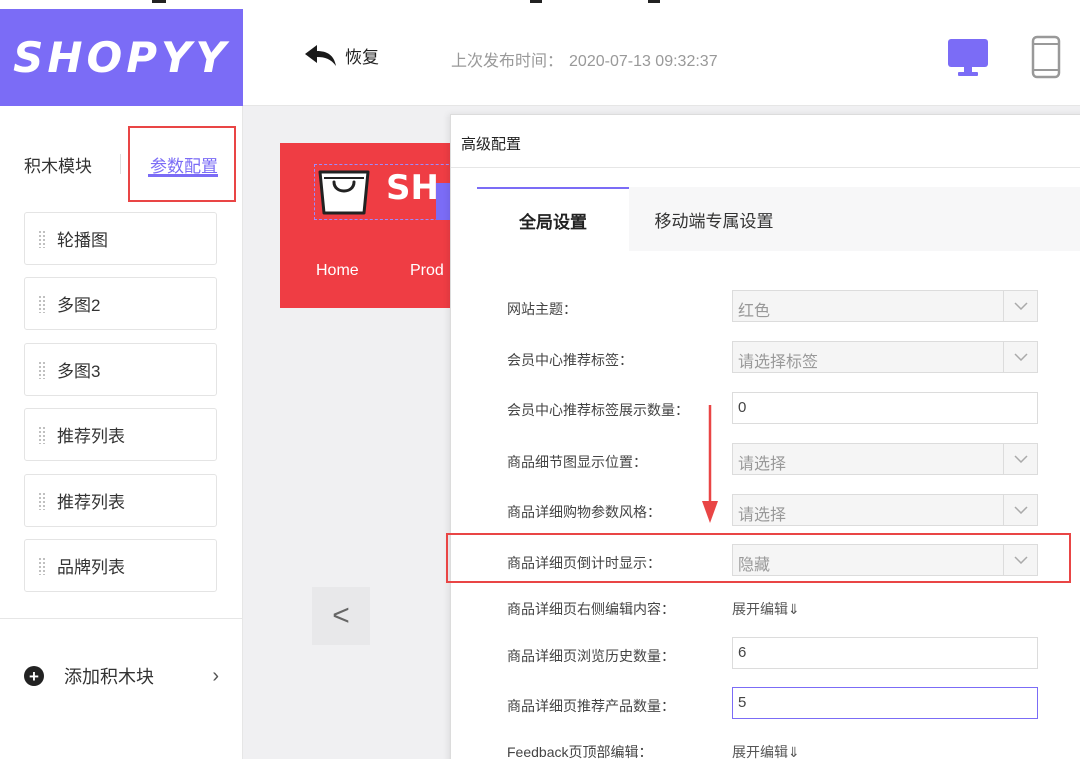 This screenshot has width=1080, height=759. What do you see at coordinates (542, 309) in the screenshot?
I see `field-label: 网站主题：` at bounding box center [542, 309].